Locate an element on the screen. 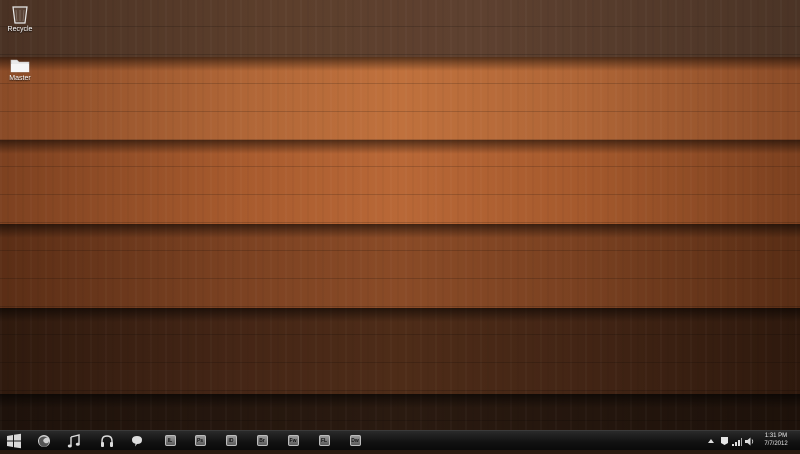  tray-action-center is located at coordinates (724, 441).